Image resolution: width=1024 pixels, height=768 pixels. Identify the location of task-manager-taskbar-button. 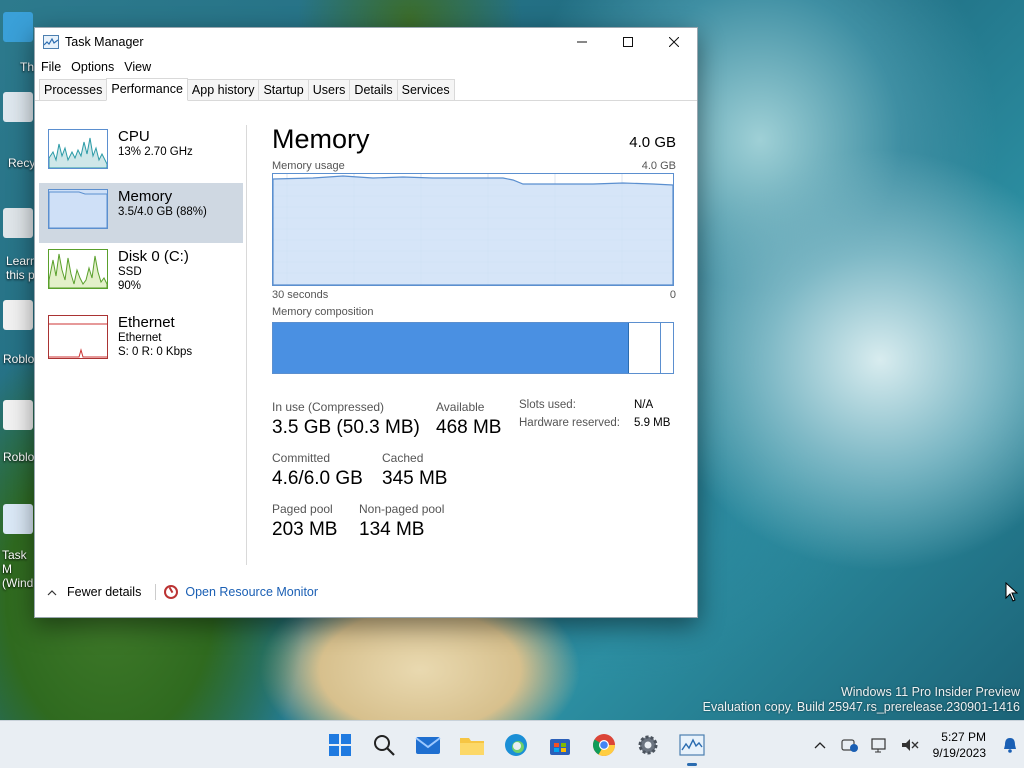
(692, 744).